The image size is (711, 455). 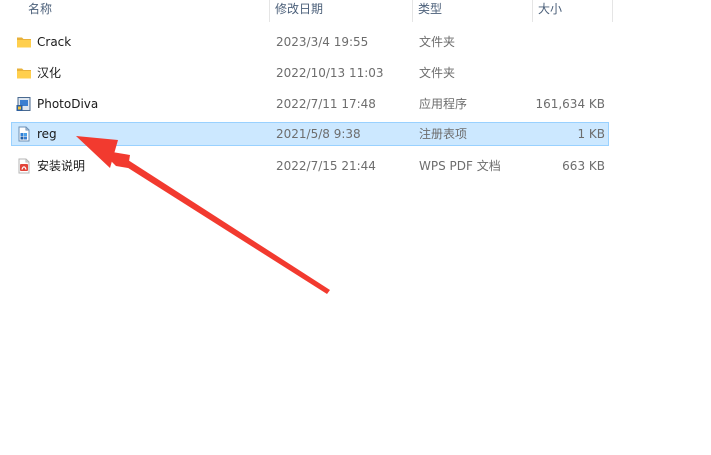 I want to click on file-date: 2023/3/4 19:55, so click(x=322, y=42).